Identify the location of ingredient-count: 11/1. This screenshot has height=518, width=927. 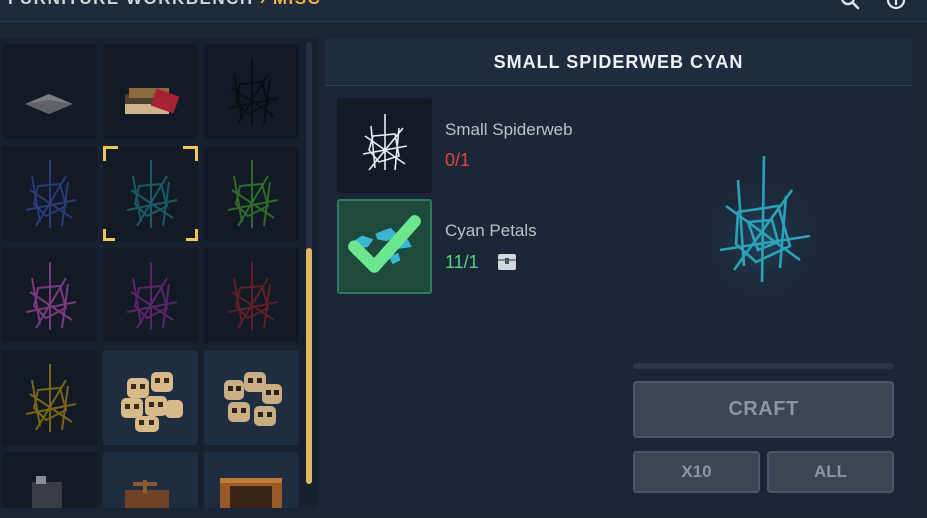
(462, 262).